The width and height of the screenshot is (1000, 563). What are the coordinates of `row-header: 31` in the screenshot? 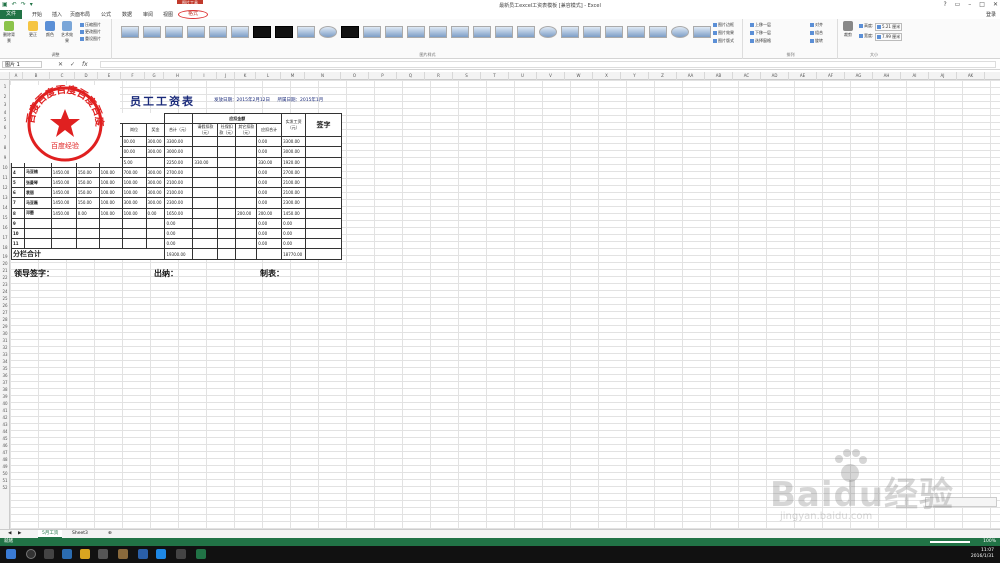 It's located at (4, 340).